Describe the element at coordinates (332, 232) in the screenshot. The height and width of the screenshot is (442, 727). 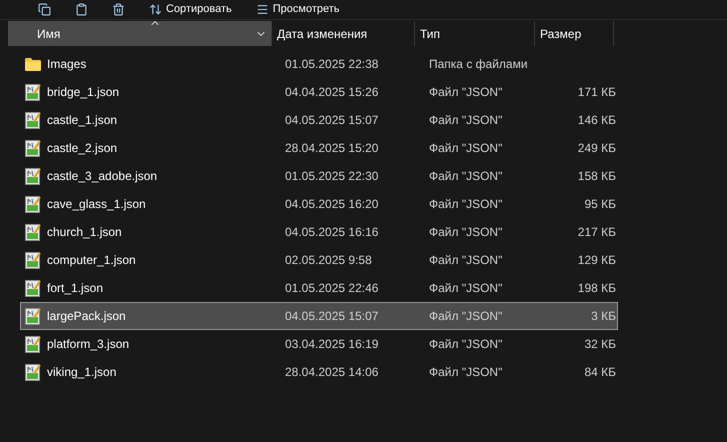
I see `date-cell-text: 04.05.2025 16:16` at that location.